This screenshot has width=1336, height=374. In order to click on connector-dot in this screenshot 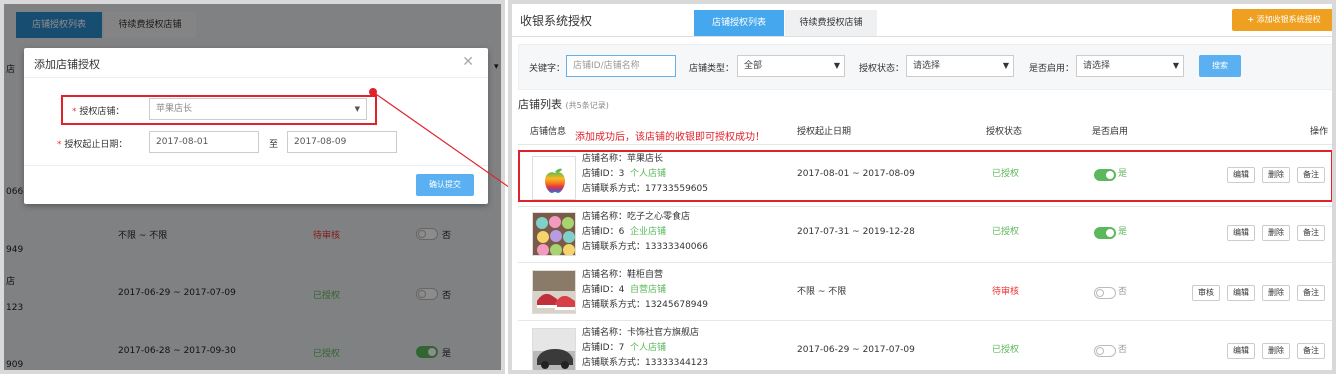, I will do `click(373, 92)`.